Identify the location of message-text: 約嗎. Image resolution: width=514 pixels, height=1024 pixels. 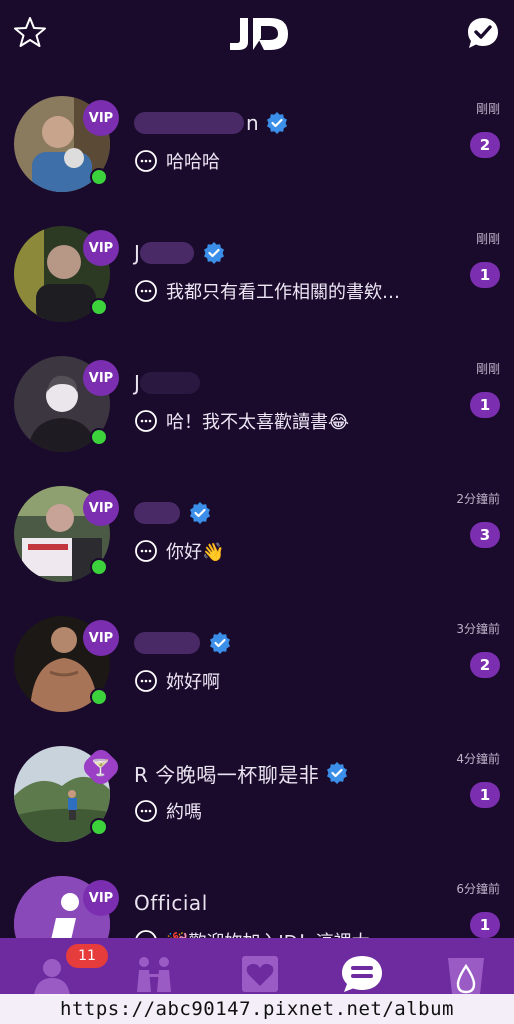
(184, 812).